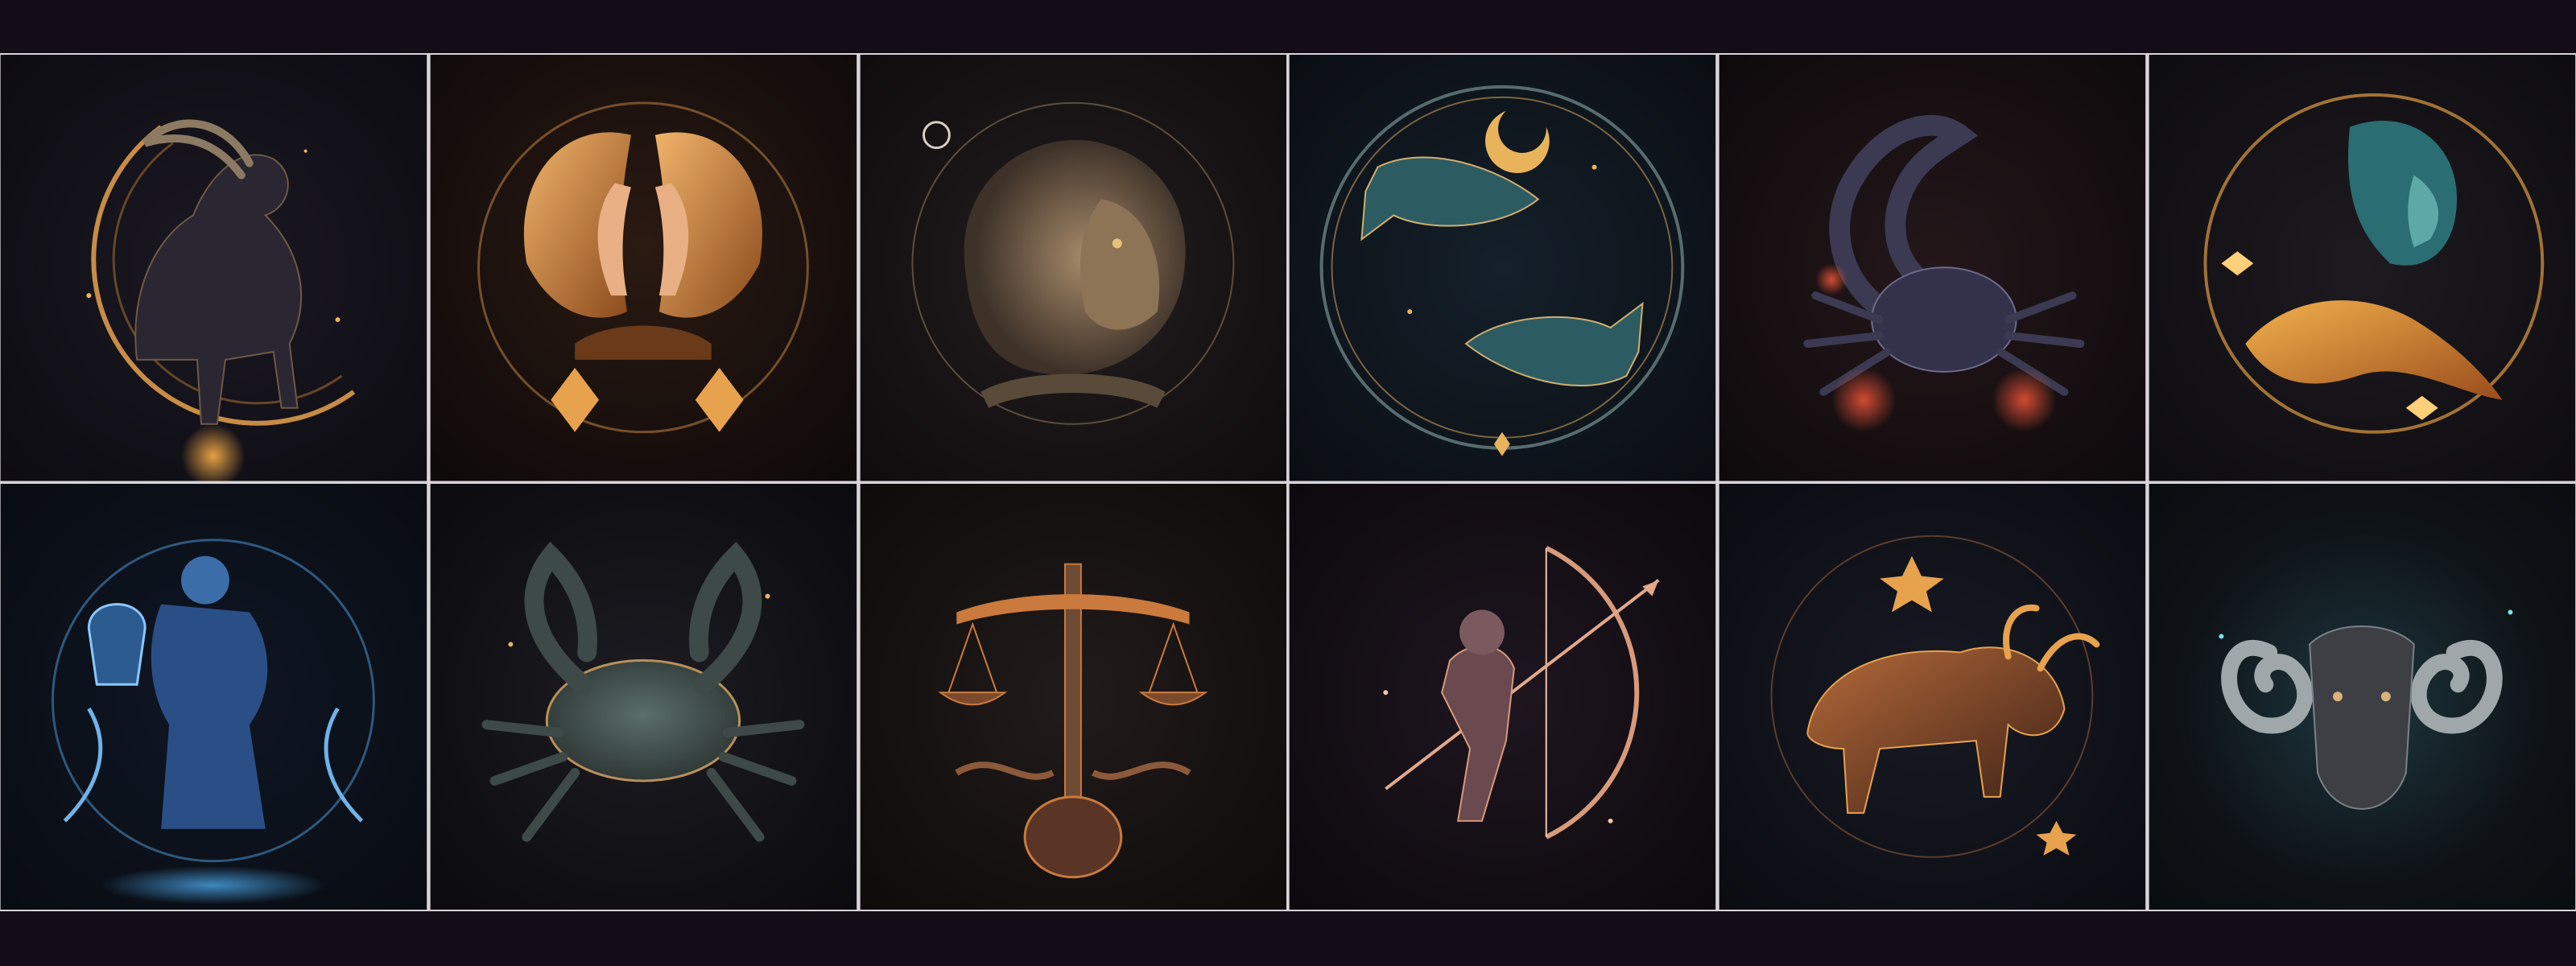 This screenshot has height=966, width=2576. I want to click on tile-pisces, so click(1502, 268).